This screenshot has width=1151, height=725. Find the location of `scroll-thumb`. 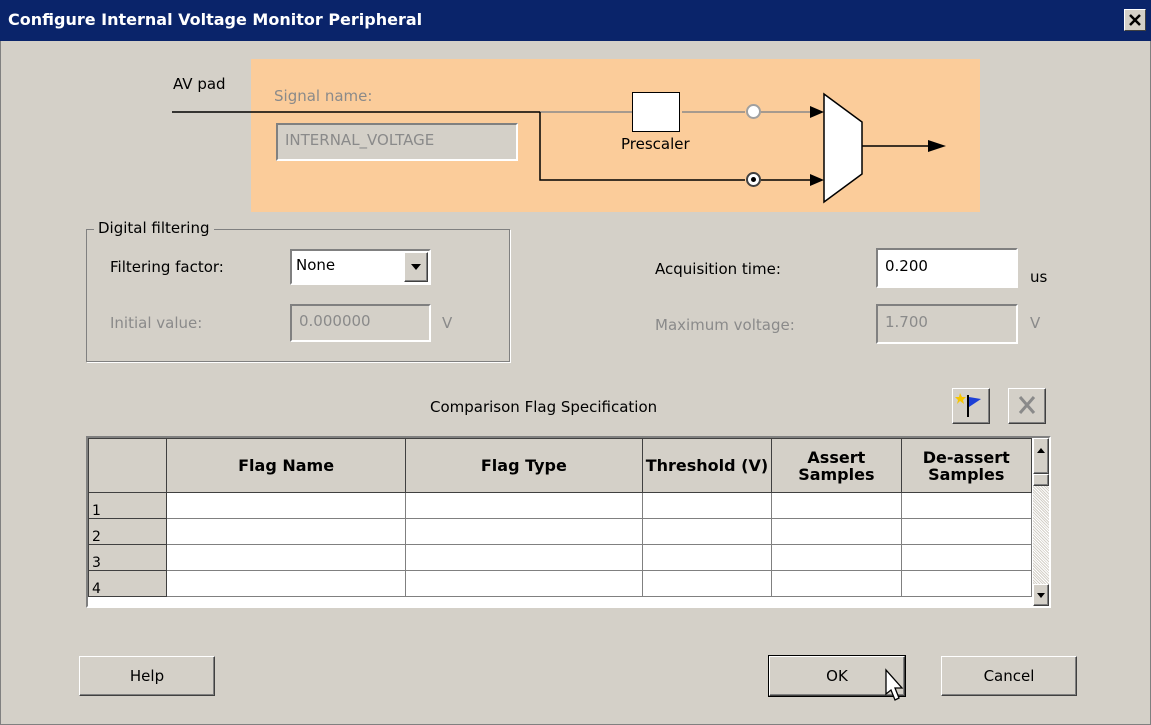

scroll-thumb is located at coordinates (1041, 480).